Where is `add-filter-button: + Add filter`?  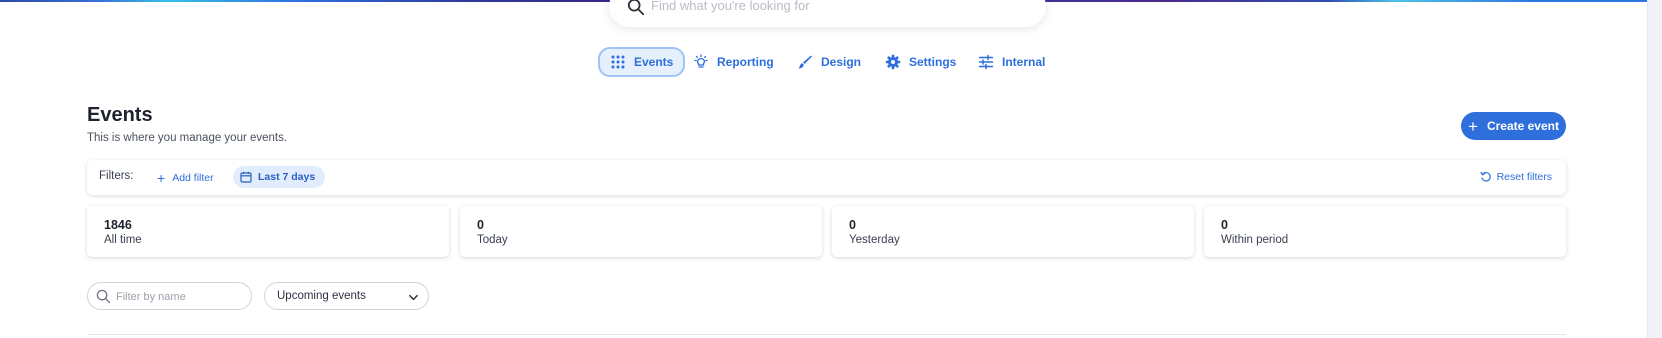 add-filter-button: + Add filter is located at coordinates (185, 178).